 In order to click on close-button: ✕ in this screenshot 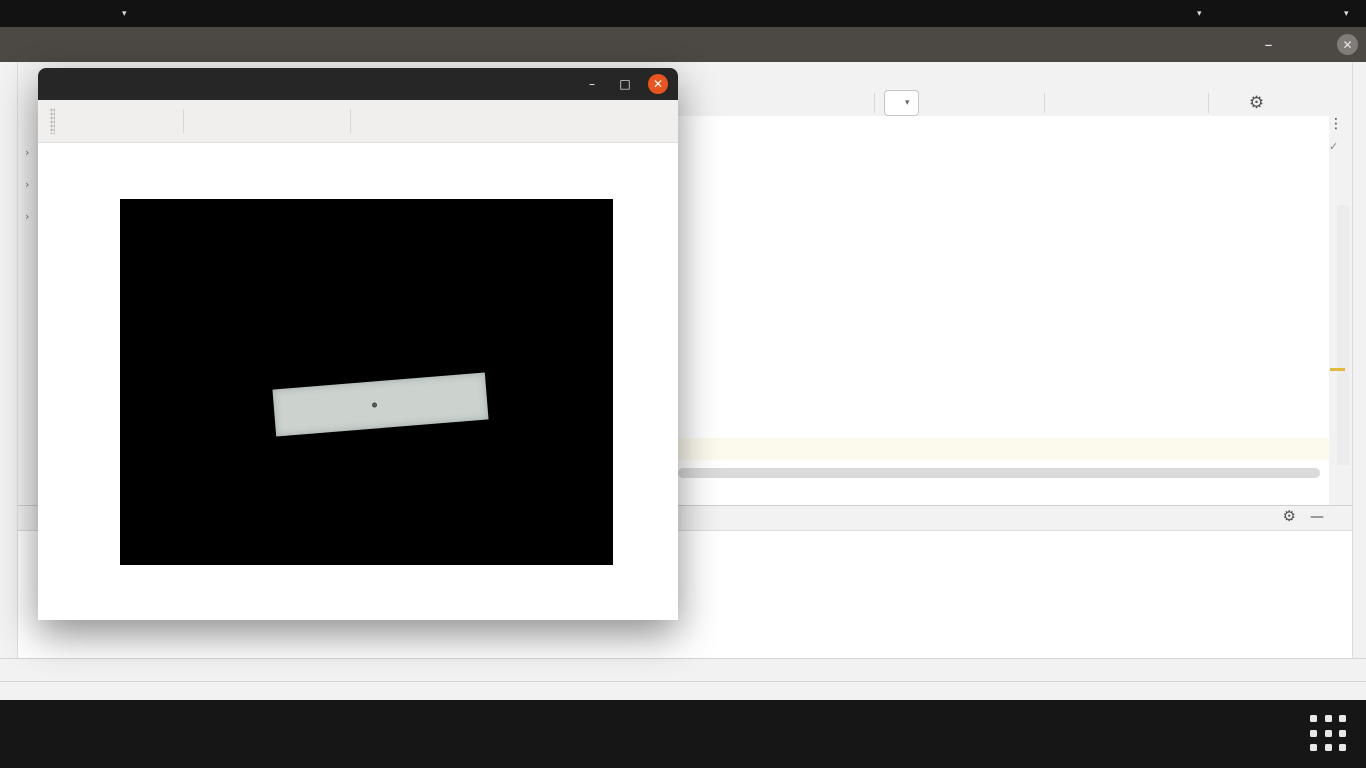, I will do `click(1347, 44)`.